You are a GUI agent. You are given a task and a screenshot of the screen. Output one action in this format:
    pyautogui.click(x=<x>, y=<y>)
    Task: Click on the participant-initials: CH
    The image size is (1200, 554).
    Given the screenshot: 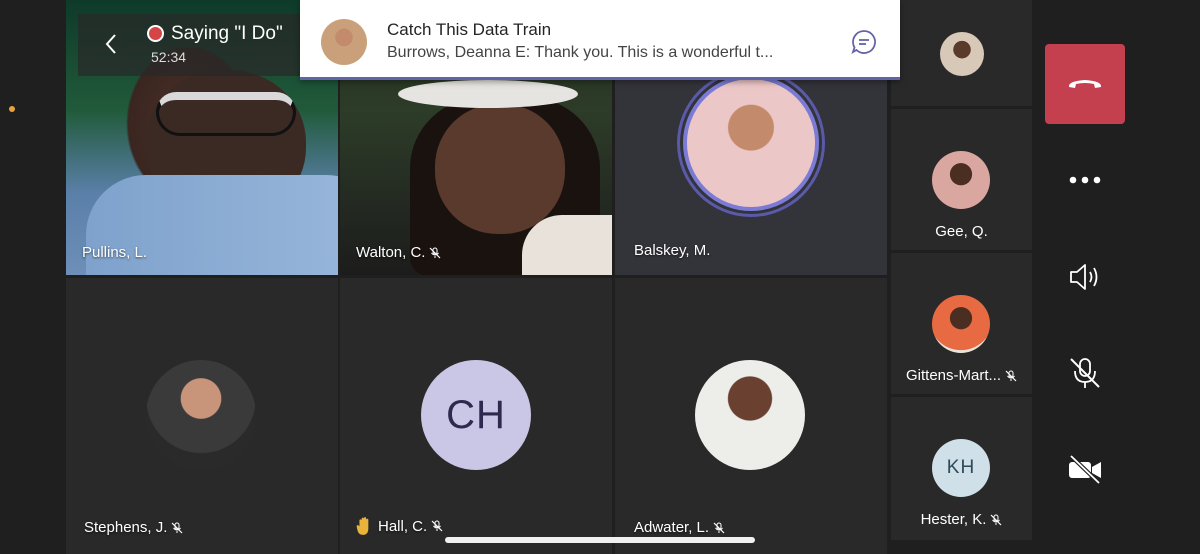 What is the action you would take?
    pyautogui.click(x=476, y=415)
    